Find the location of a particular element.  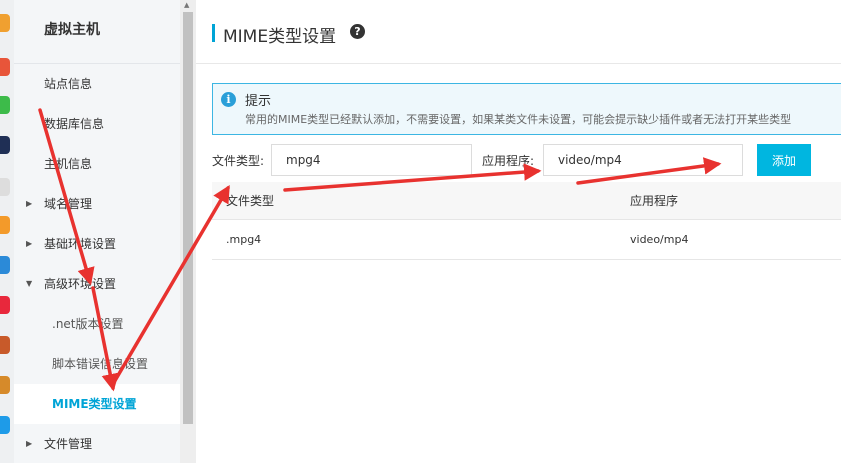

file-type-label: 文件类型: is located at coordinates (238, 161).